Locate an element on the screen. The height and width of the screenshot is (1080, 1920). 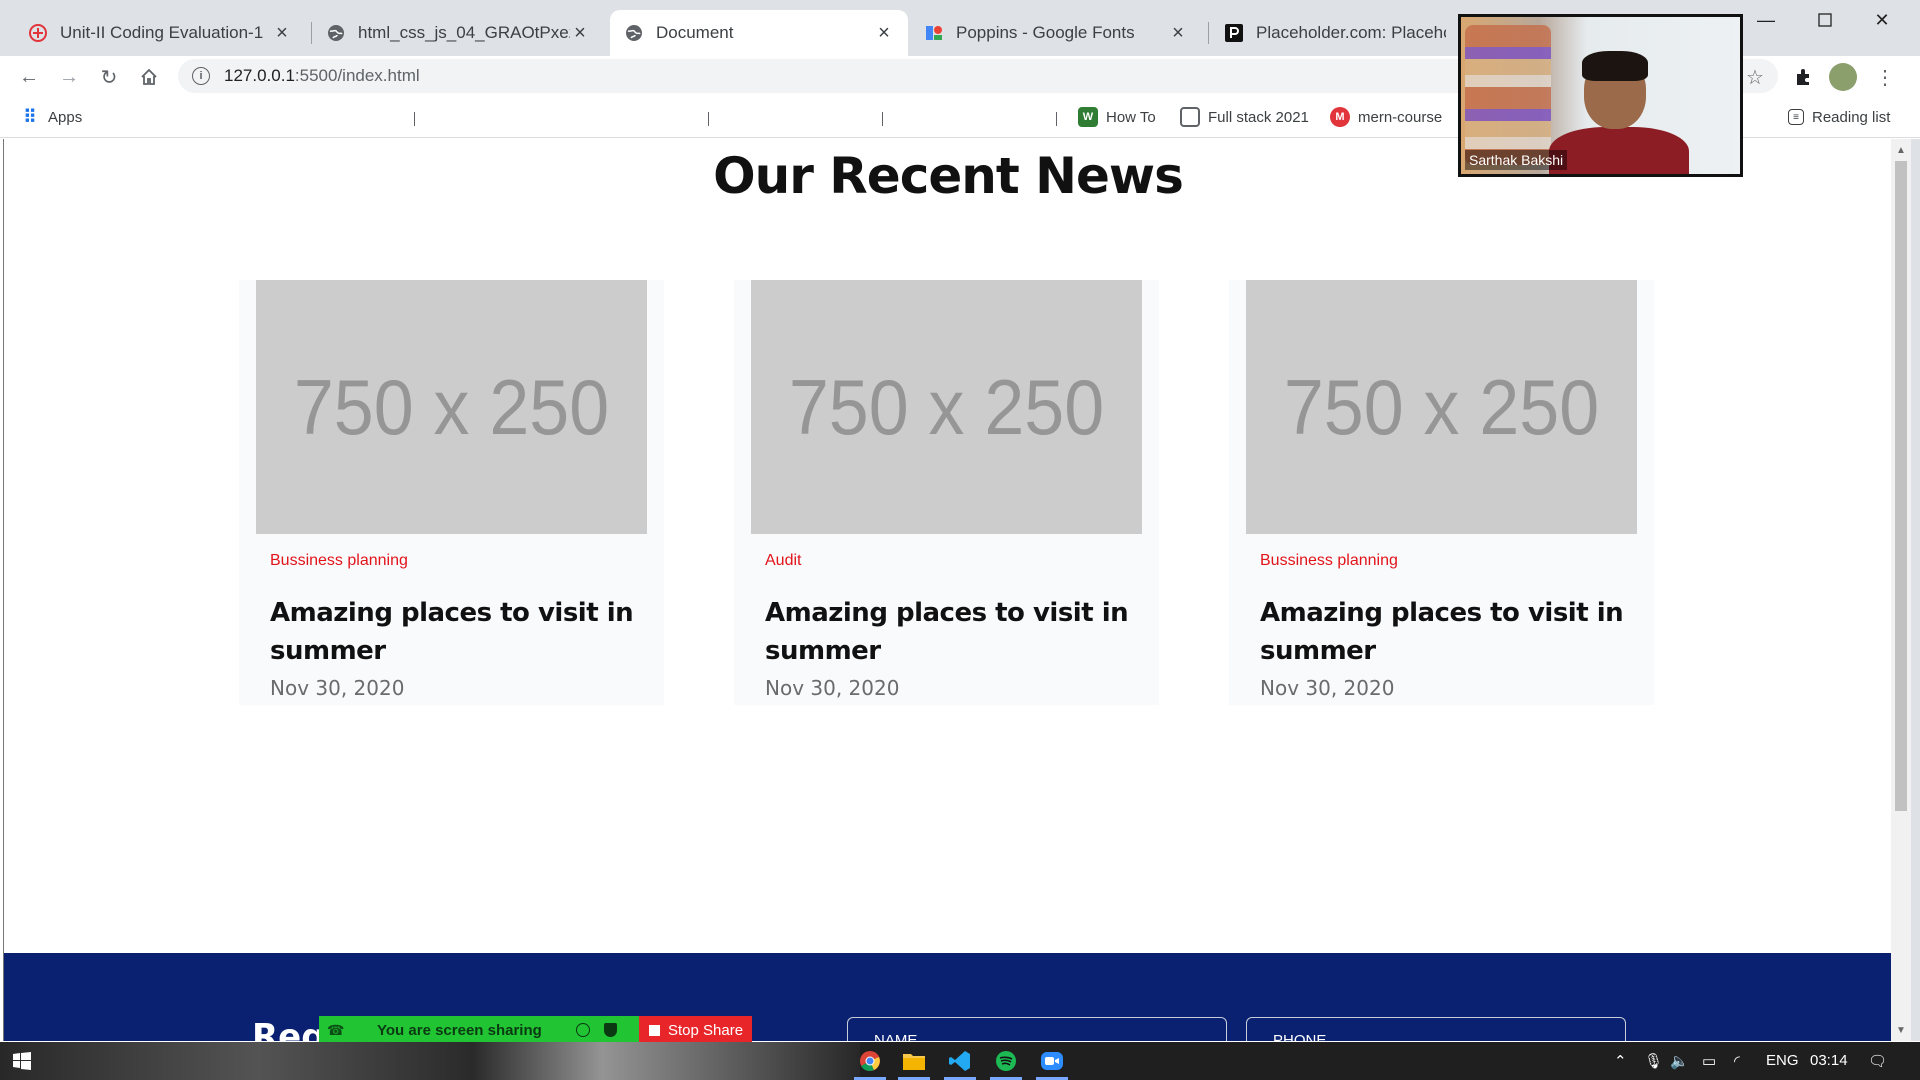
stop-share-label: Stop Share is located at coordinates (706, 1030).